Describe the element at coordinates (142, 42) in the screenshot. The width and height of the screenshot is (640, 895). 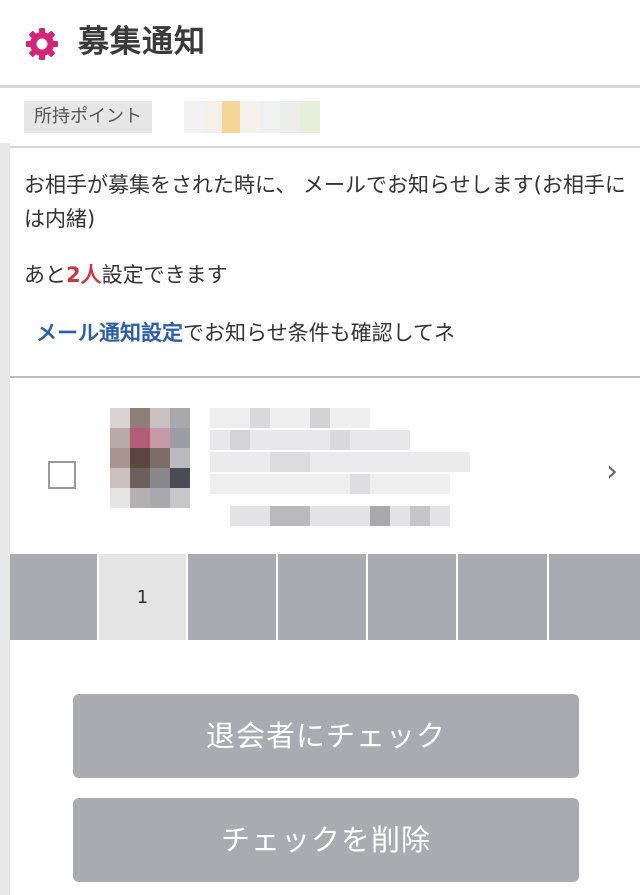
I see `page-title: 募集通知` at that location.